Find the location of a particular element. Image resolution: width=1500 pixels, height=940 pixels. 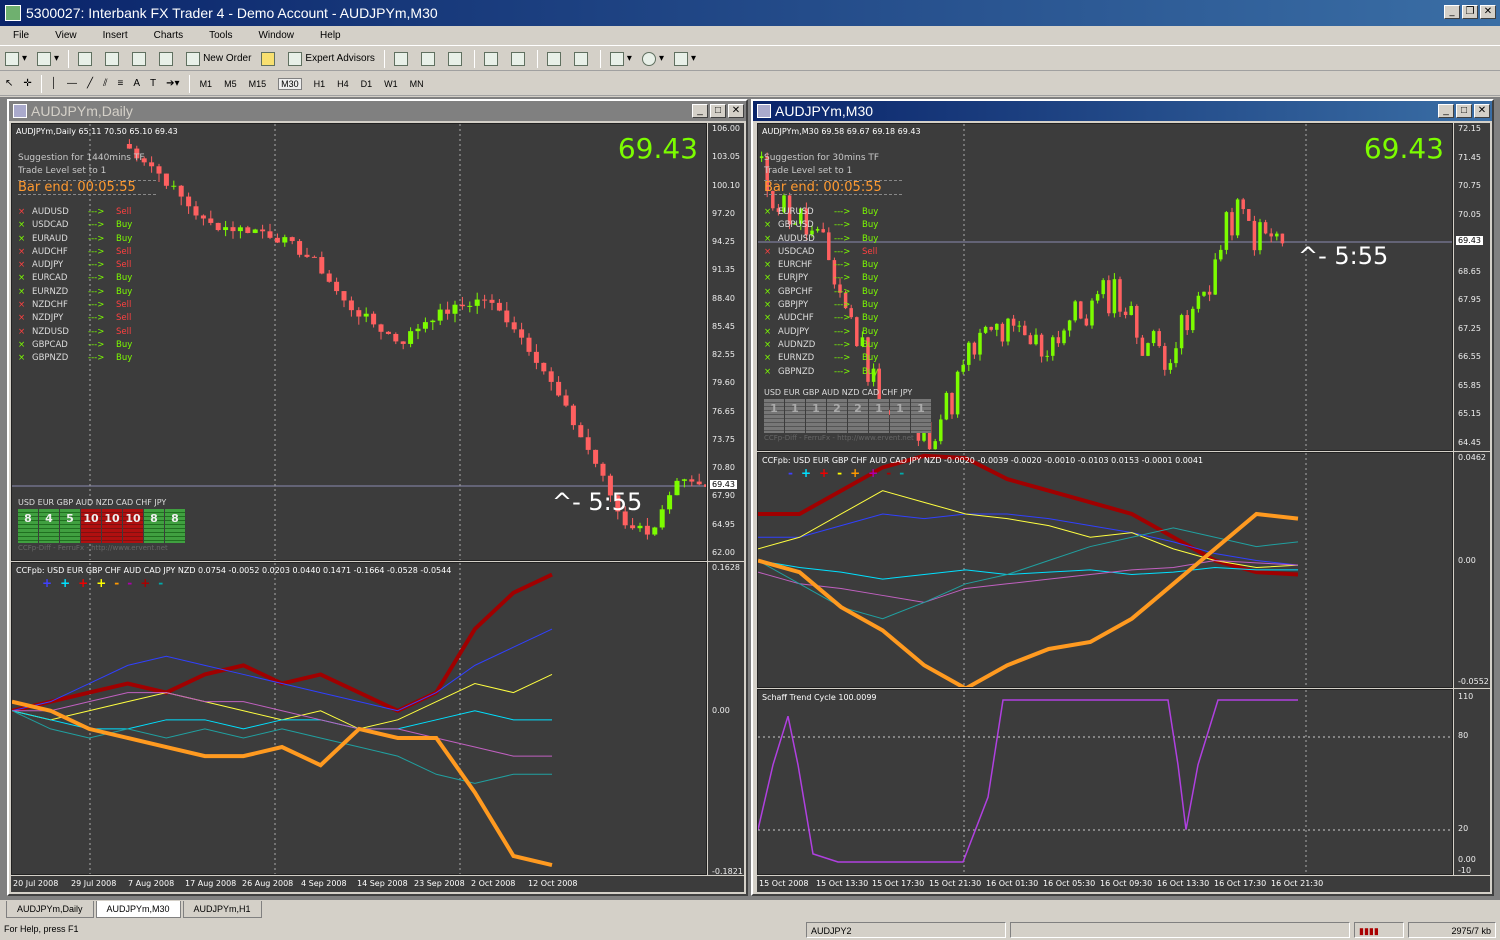

chart-window-titlebar: AUDJPYm,M30 _ □ ✕ is located at coordinates (1122, 111).